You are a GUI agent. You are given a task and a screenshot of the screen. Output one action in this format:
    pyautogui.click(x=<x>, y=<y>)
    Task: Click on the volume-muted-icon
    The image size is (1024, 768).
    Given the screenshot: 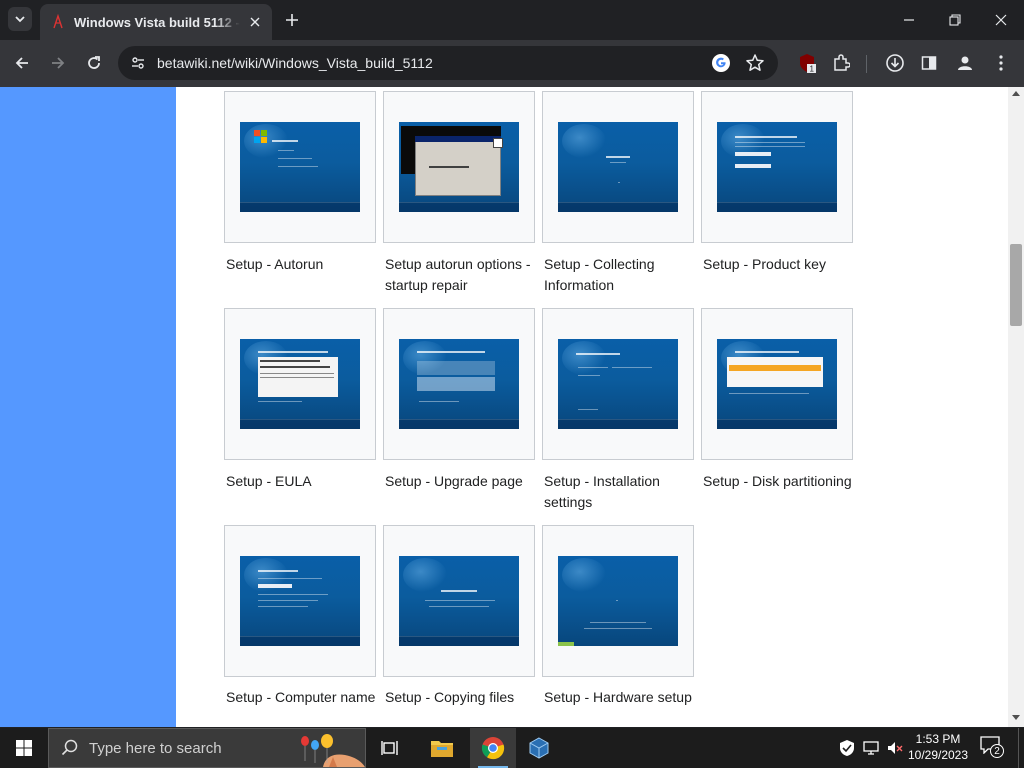 What is the action you would take?
    pyautogui.click(x=895, y=748)
    